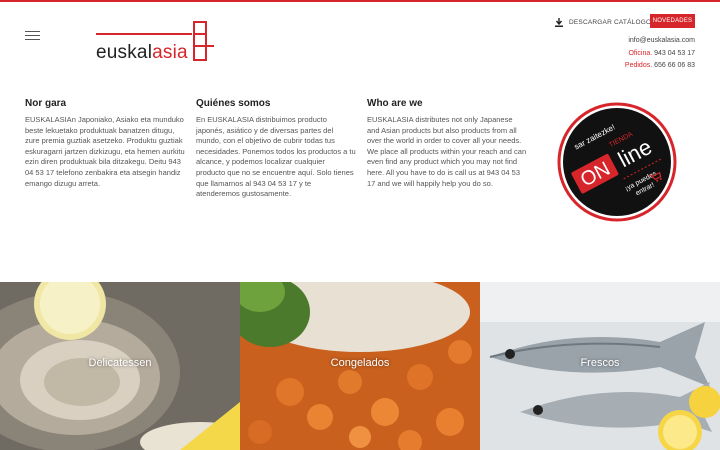 Image resolution: width=720 pixels, height=450 pixels. What do you see at coordinates (32, 36) in the screenshot?
I see `menu-icon` at bounding box center [32, 36].